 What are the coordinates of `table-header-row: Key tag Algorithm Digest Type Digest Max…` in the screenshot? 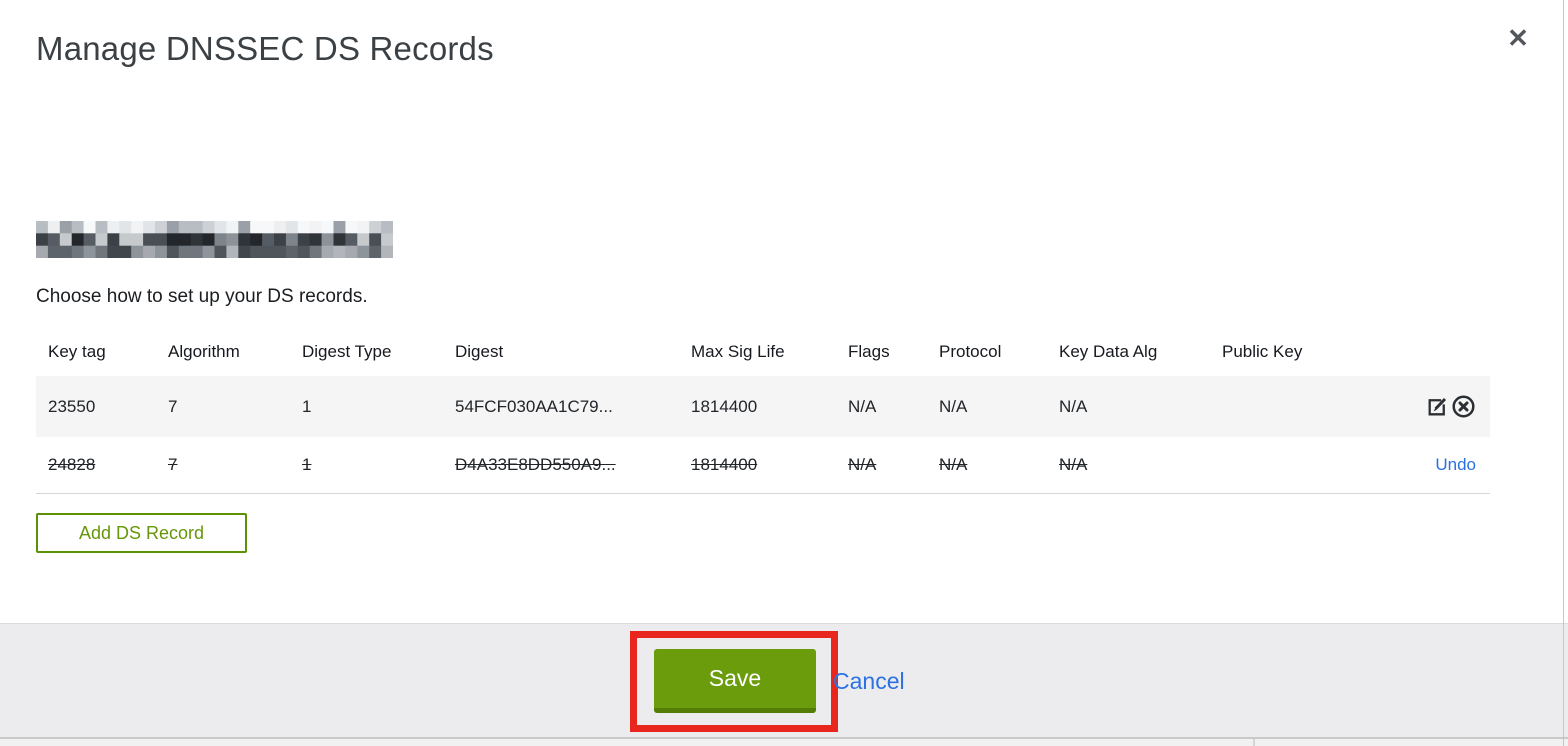 It's located at (763, 353).